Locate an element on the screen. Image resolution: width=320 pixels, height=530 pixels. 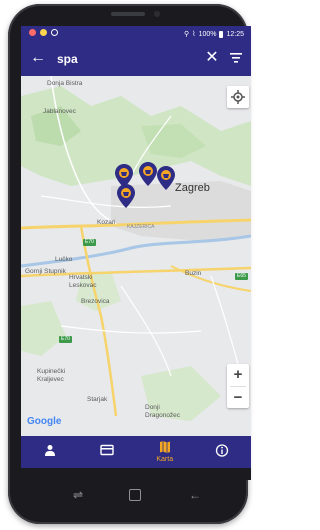
zoom-controls: + − is located at coordinates (238, 386).